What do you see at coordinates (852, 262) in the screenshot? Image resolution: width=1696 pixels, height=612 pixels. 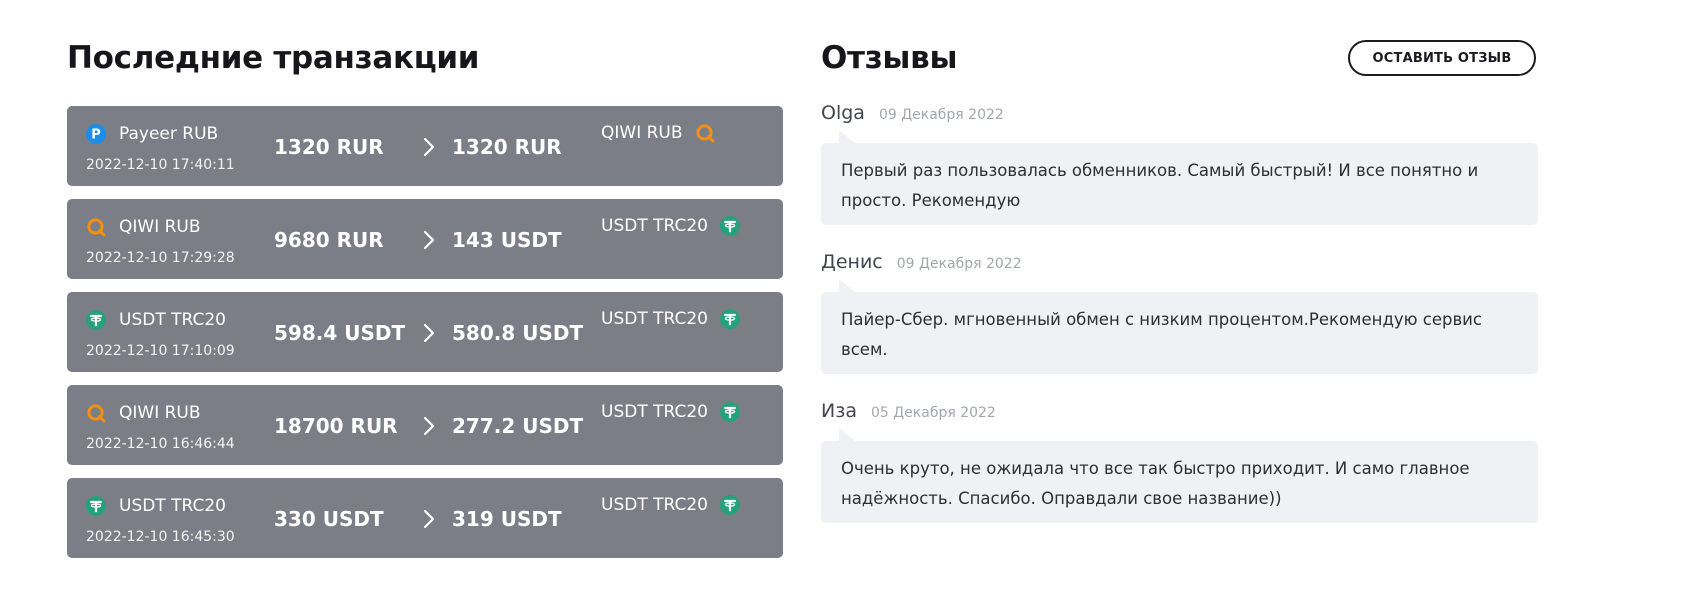 I see `review-author: Денис` at bounding box center [852, 262].